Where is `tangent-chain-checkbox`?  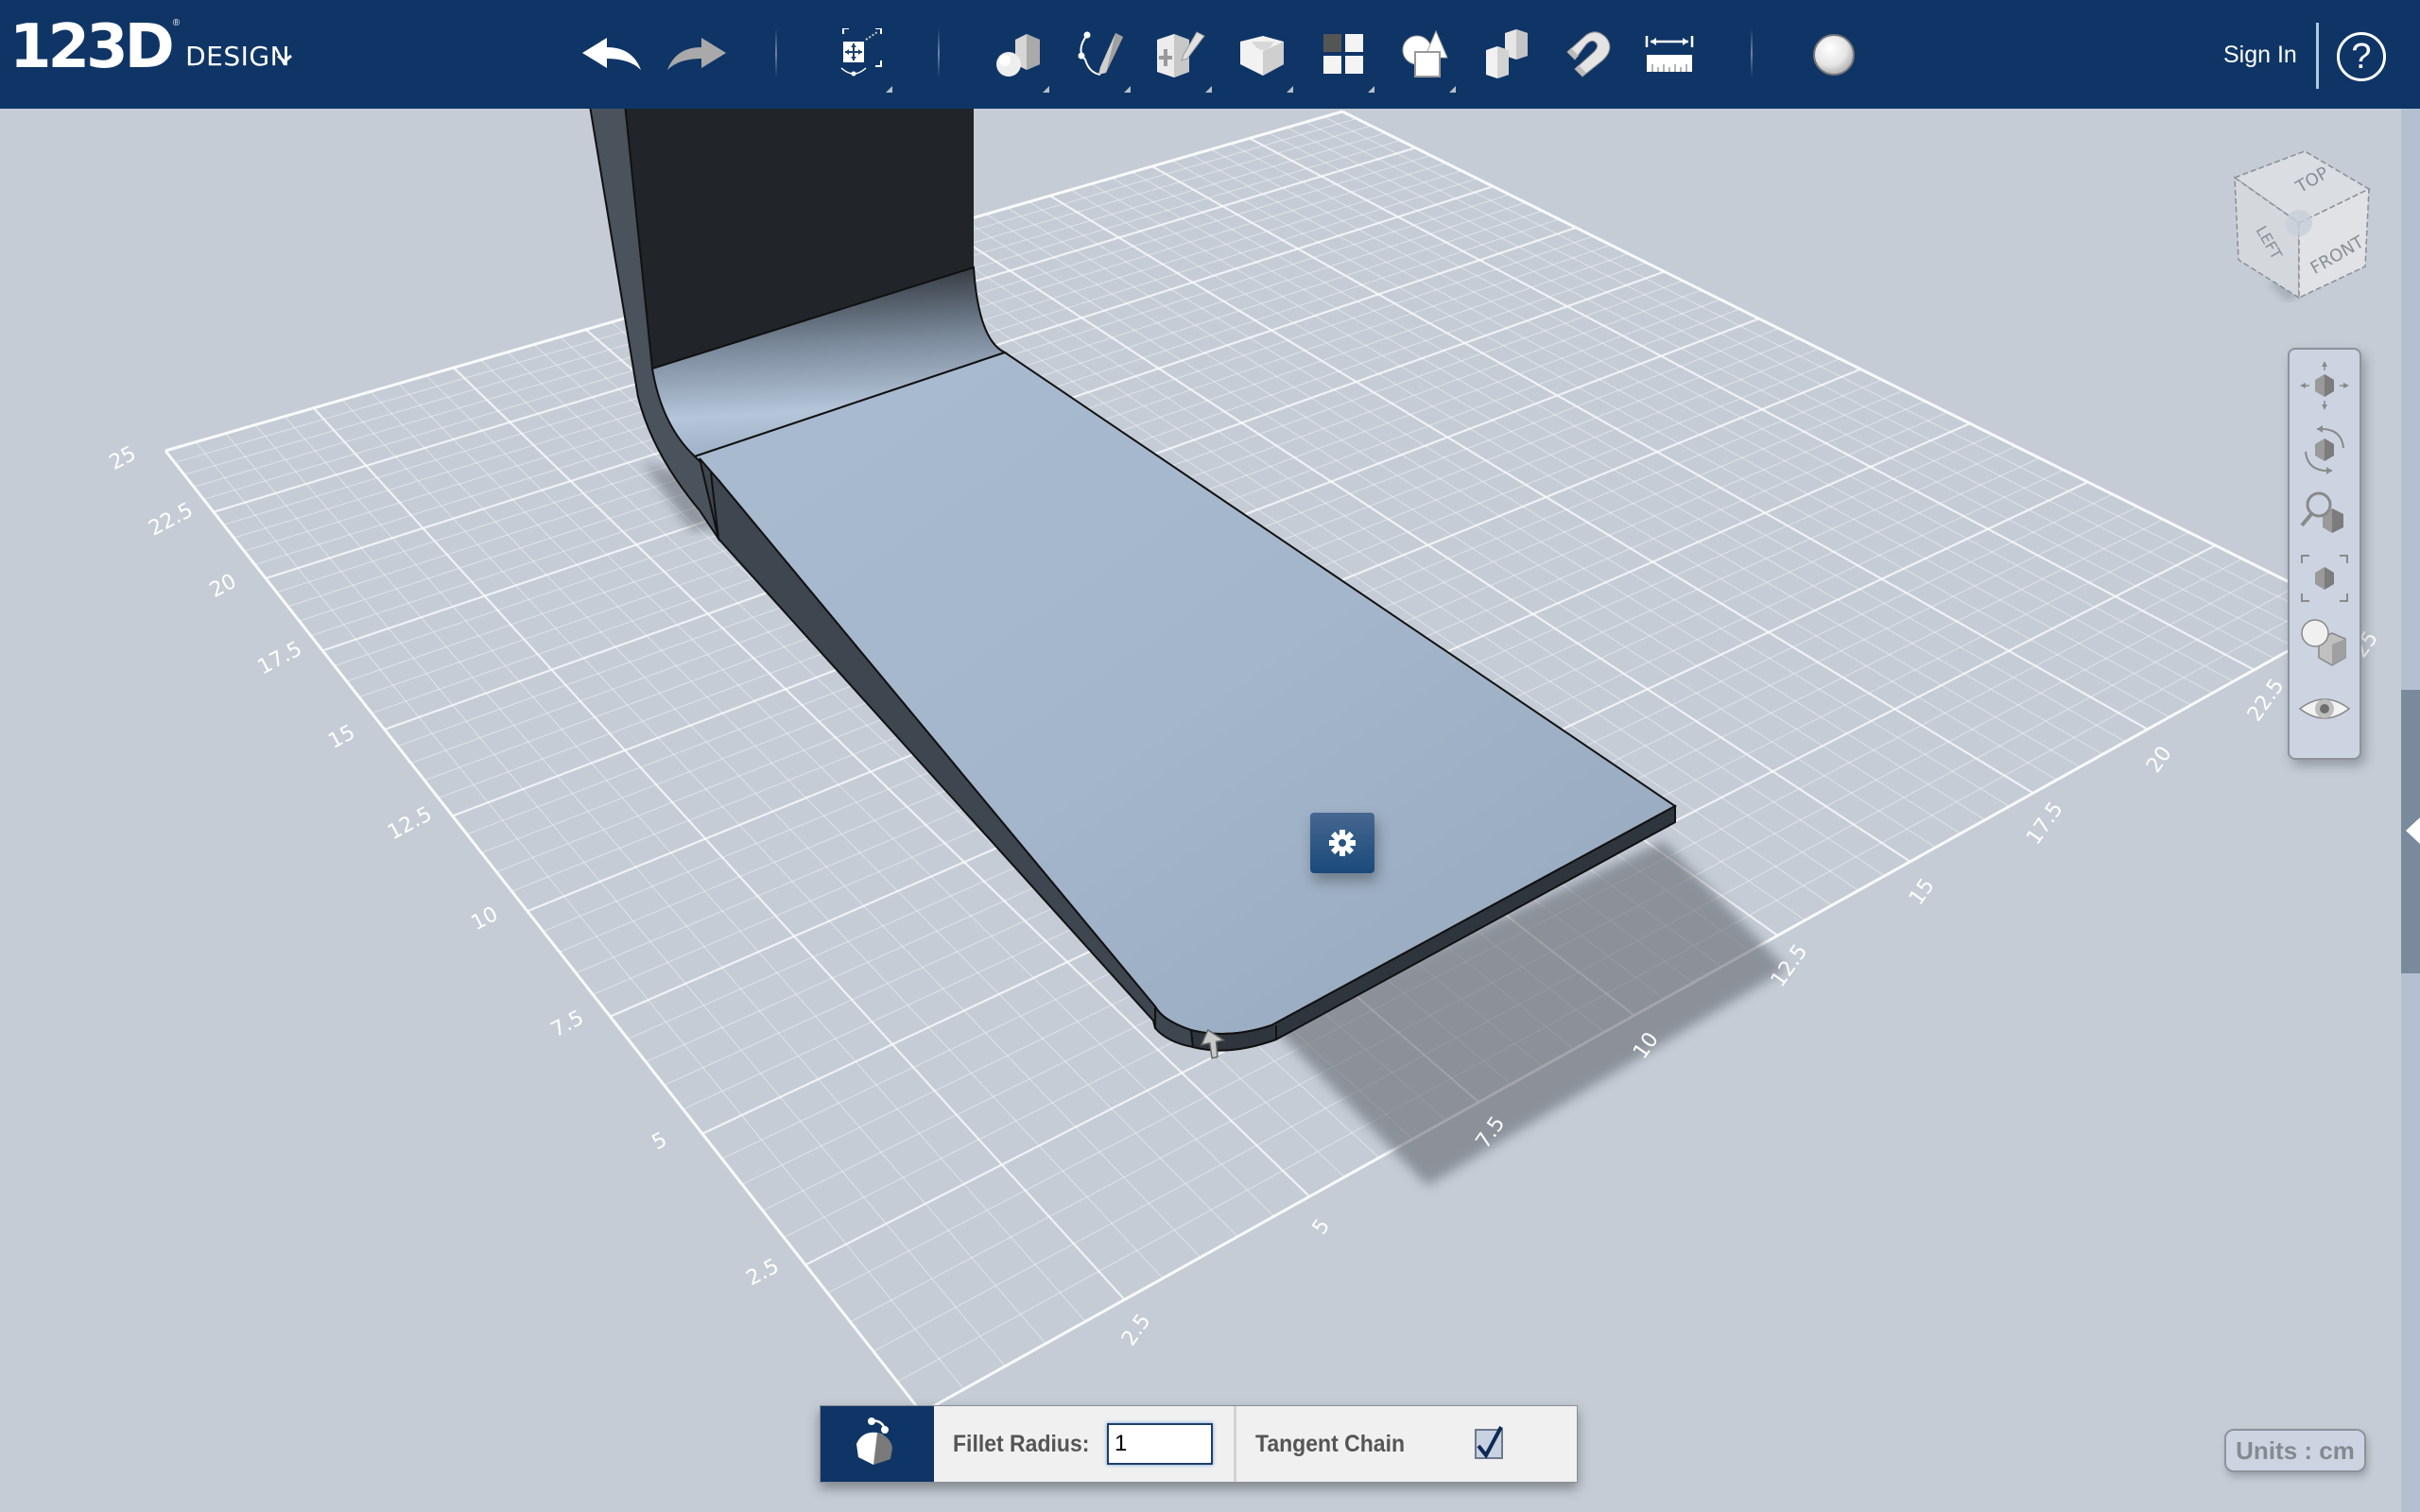 tangent-chain-checkbox is located at coordinates (1488, 1442).